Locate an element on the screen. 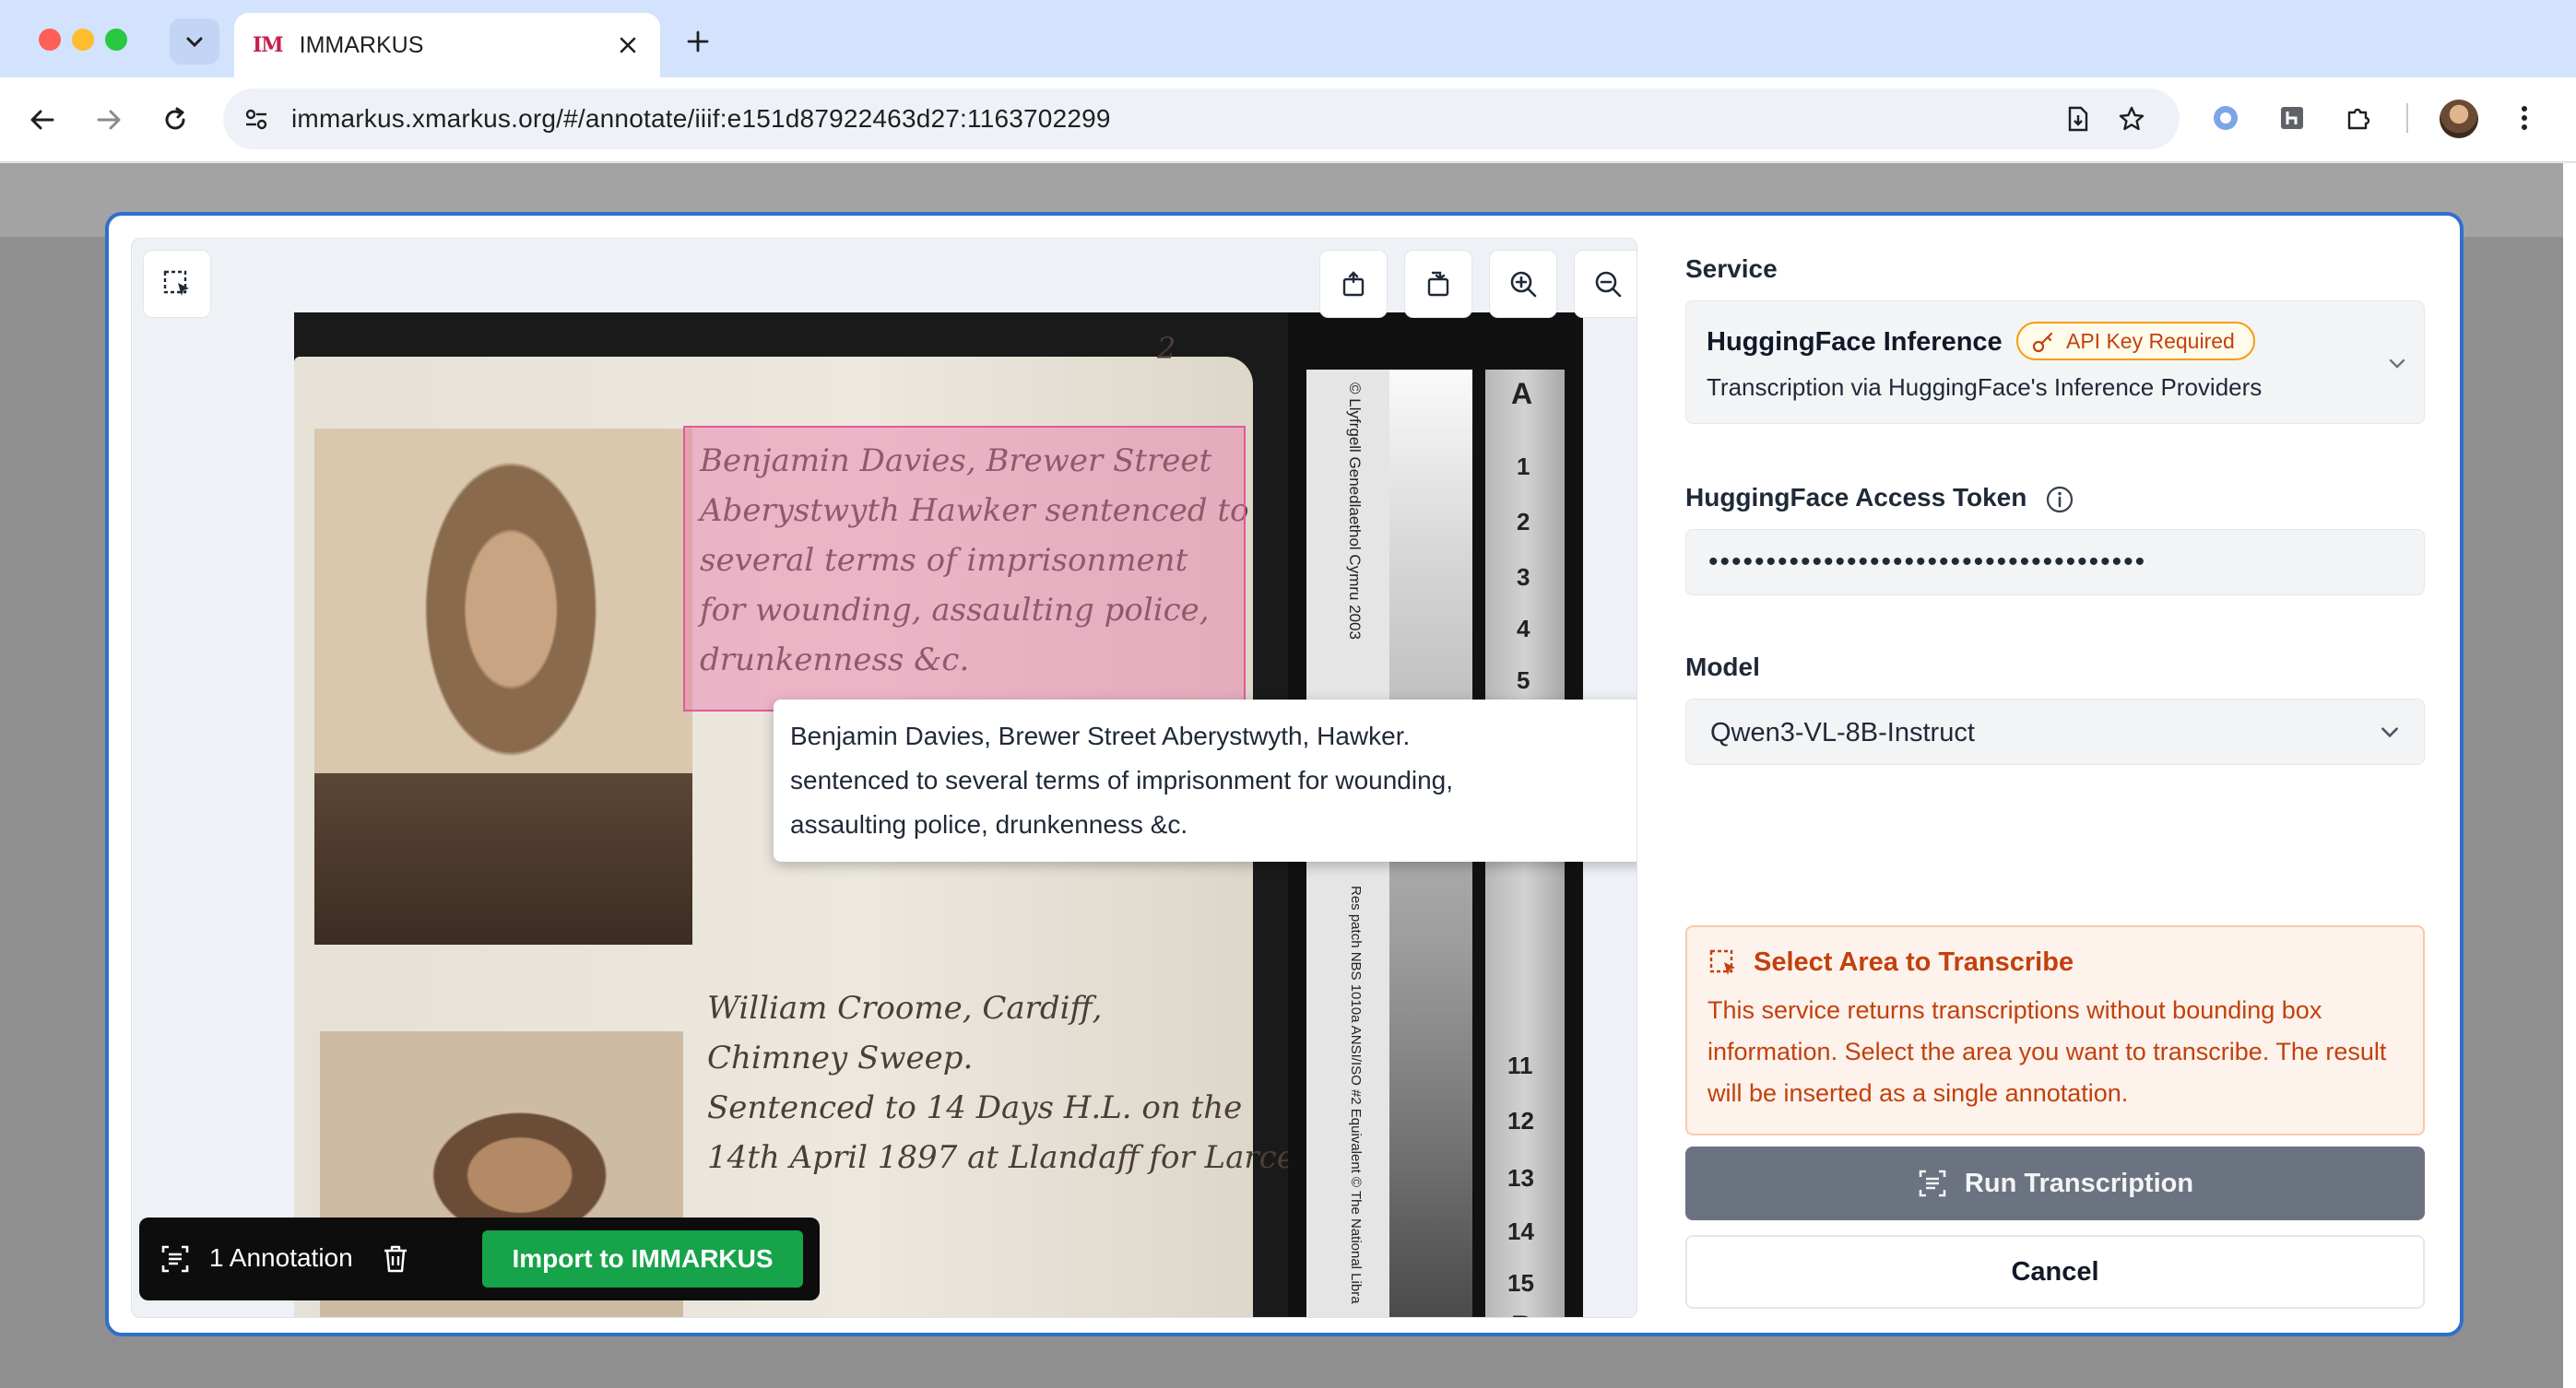 The width and height of the screenshot is (2576, 1388). reload-button is located at coordinates (175, 120).